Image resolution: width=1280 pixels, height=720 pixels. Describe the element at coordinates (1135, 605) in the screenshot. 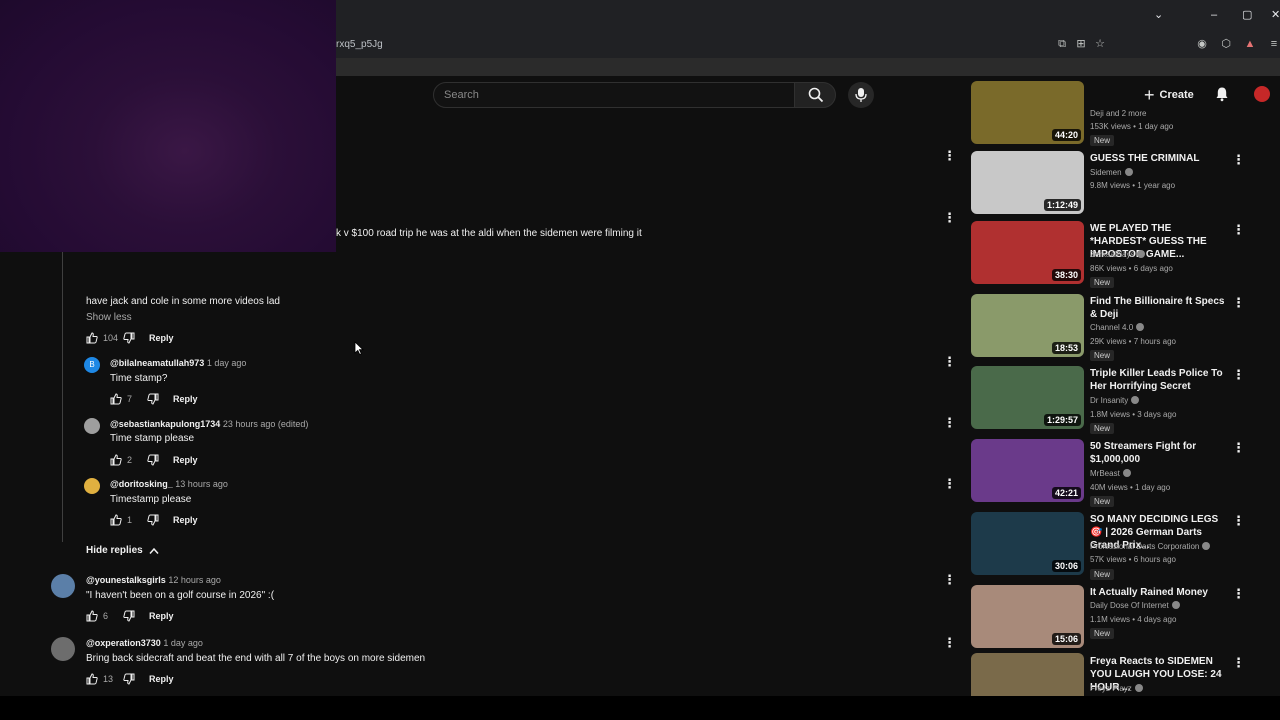

I see `video-channel: Daily Dose Of Internet` at that location.